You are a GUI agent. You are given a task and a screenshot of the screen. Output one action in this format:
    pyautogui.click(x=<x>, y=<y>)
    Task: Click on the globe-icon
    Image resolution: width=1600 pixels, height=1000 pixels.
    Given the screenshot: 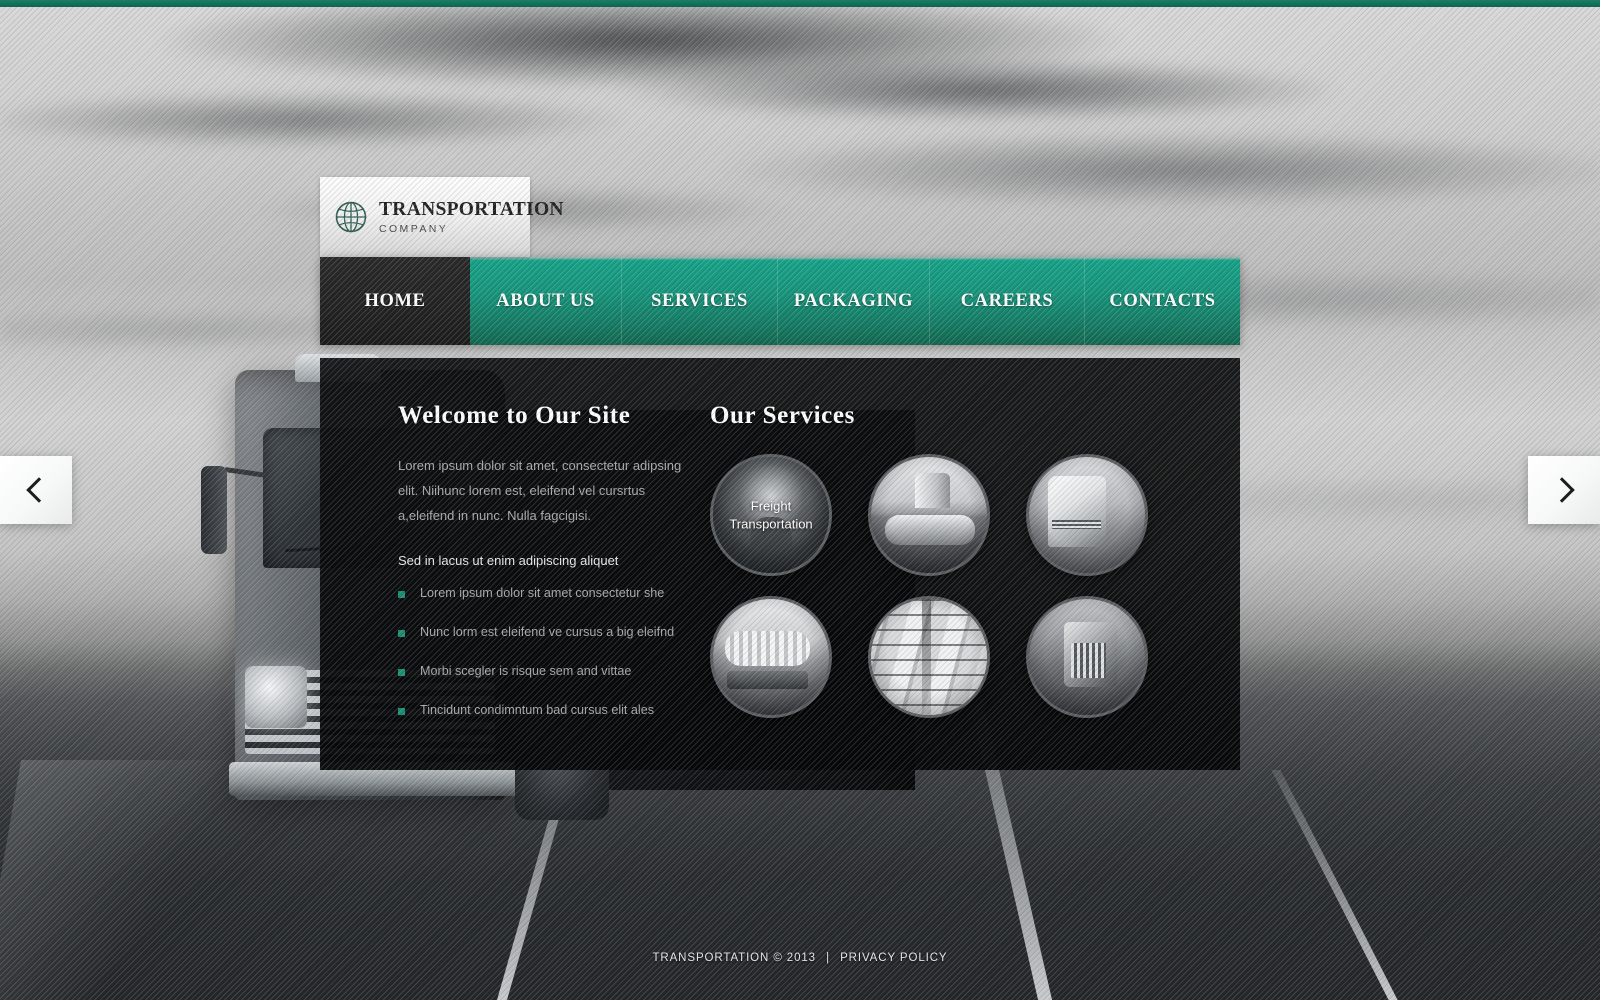 What is the action you would take?
    pyautogui.click(x=351, y=217)
    